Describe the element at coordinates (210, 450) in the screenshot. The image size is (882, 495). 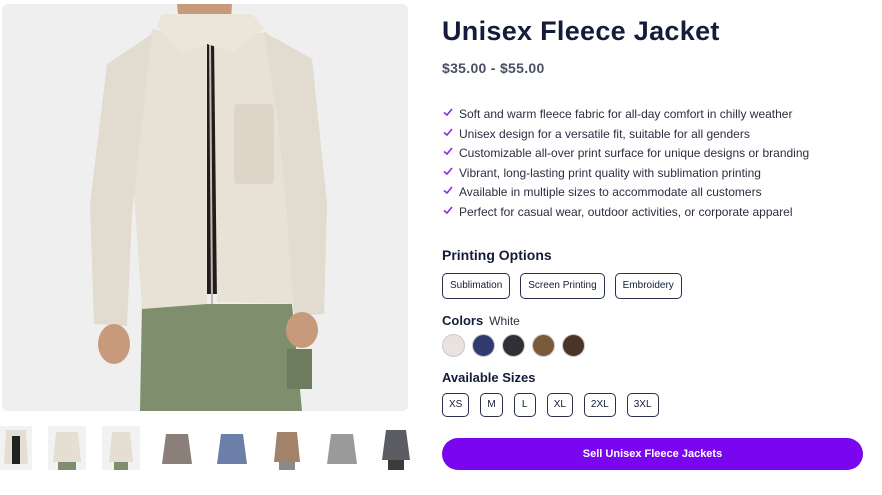
I see `thumbnail-strip` at that location.